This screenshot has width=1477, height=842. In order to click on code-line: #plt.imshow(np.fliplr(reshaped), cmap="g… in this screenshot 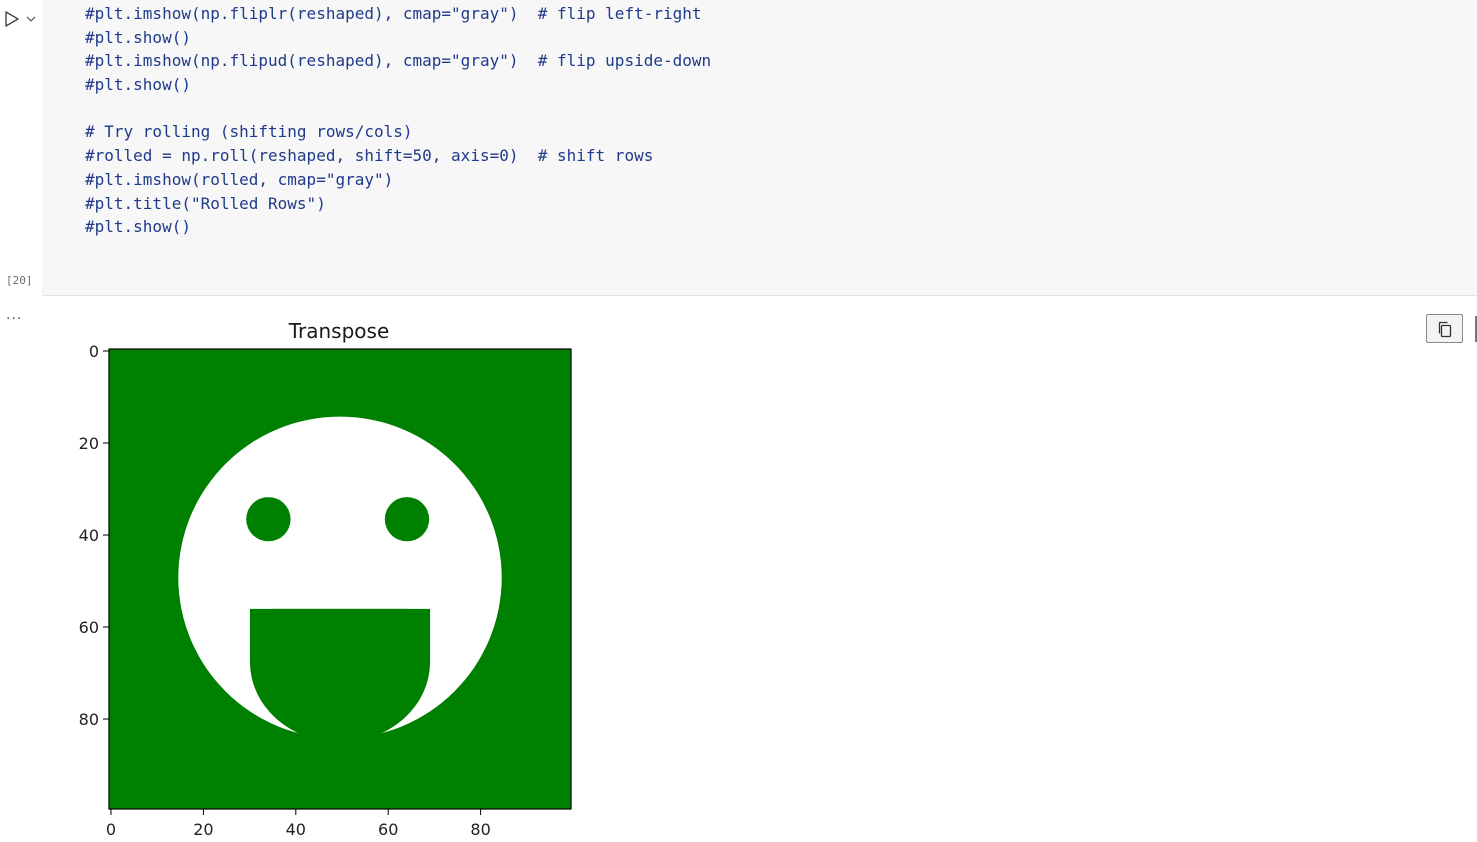, I will do `click(393, 13)`.